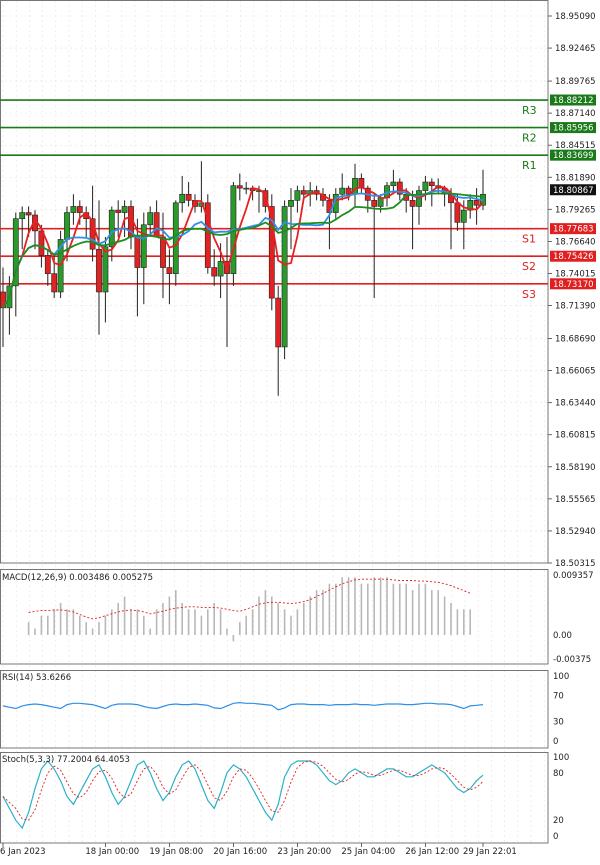 This screenshot has height=865, width=600. What do you see at coordinates (432, 852) in the screenshot?
I see `time-tick-label: 26 Jan 12:00` at bounding box center [432, 852].